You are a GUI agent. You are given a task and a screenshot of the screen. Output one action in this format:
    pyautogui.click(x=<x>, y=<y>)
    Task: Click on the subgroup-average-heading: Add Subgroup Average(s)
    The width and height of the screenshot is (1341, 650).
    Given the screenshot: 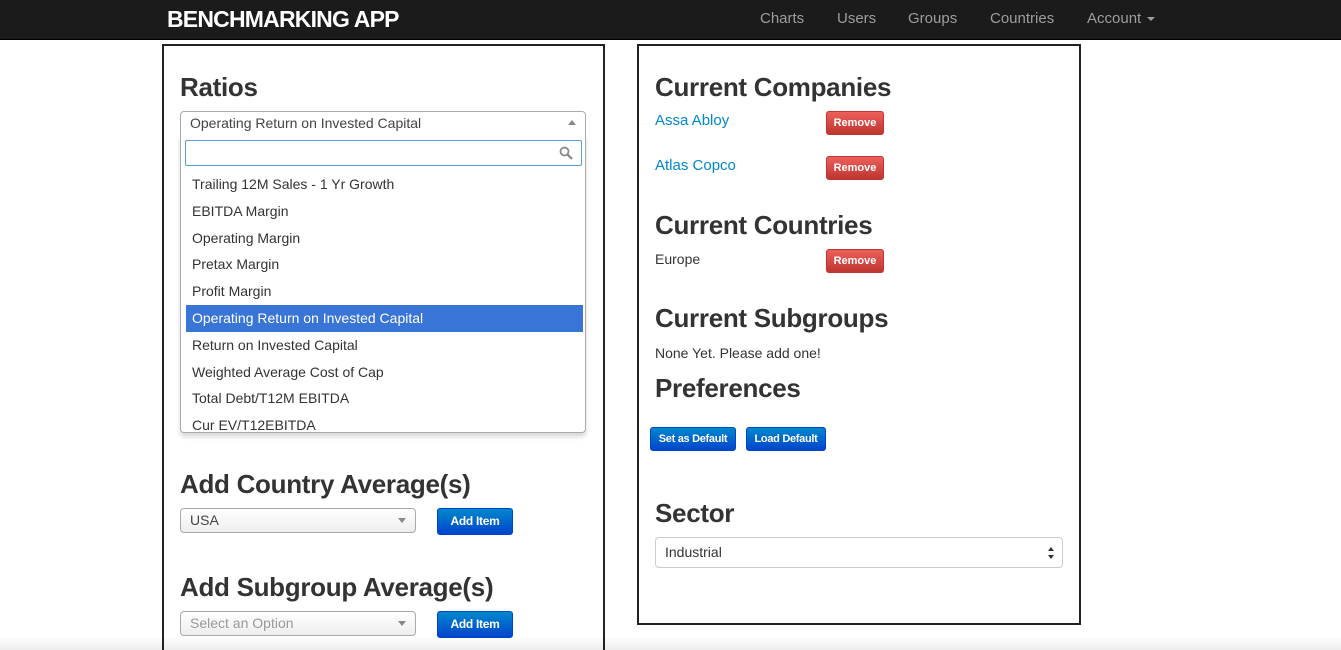 What is the action you would take?
    pyautogui.click(x=337, y=587)
    